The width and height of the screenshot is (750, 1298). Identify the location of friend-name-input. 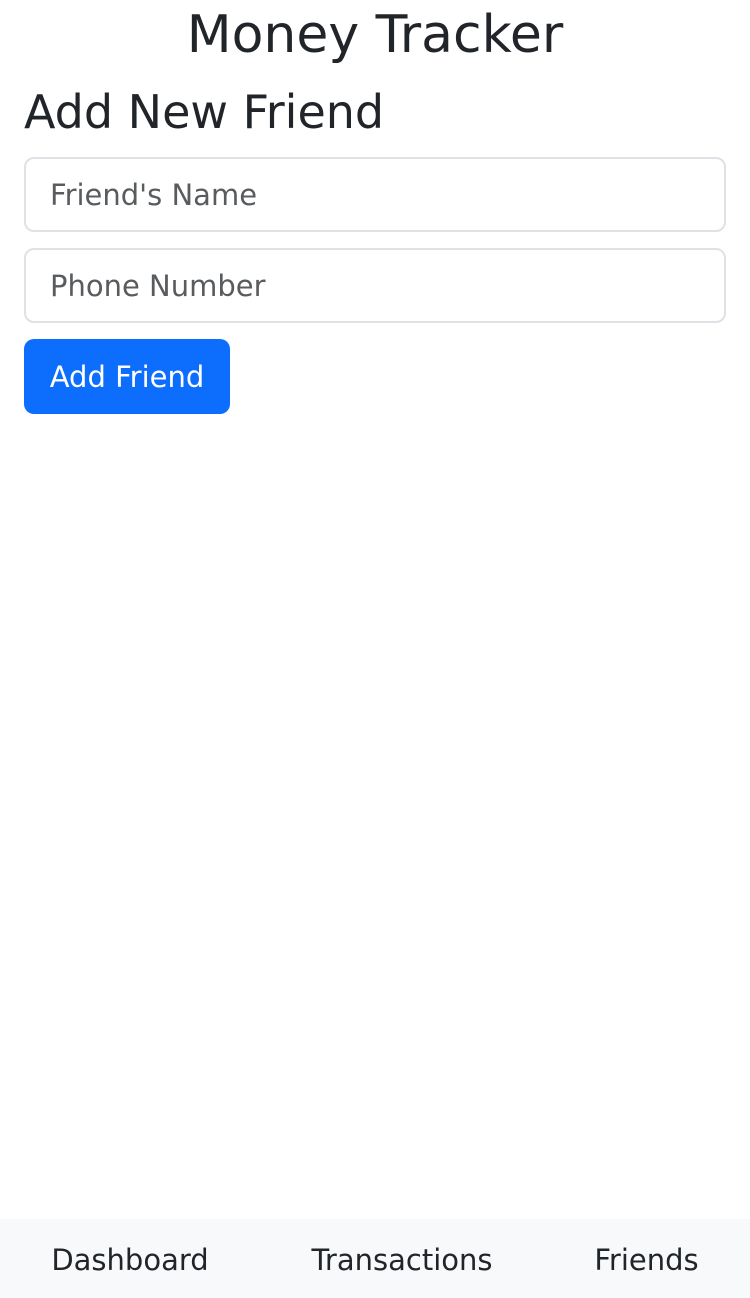
(375, 194).